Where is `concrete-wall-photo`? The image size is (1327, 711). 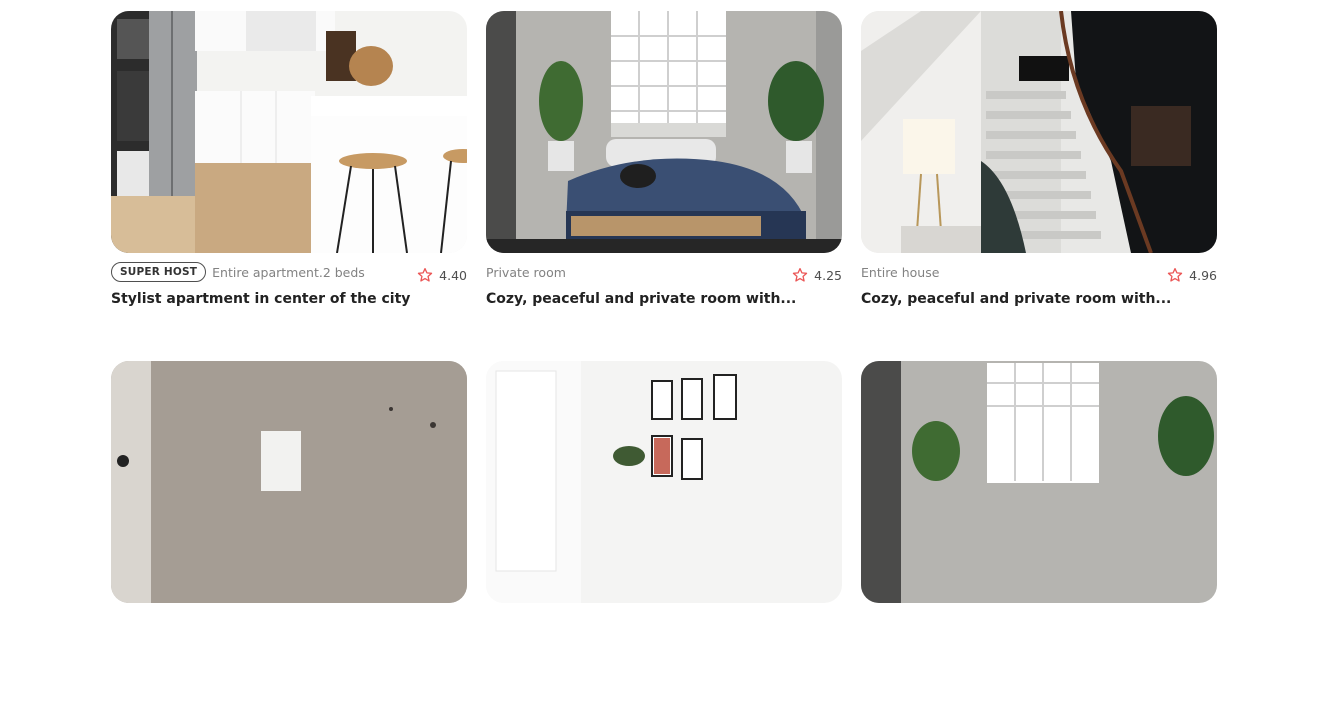 concrete-wall-photo is located at coordinates (289, 482).